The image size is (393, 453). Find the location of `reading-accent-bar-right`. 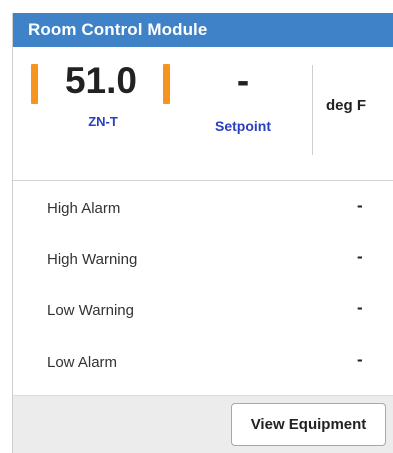

reading-accent-bar-right is located at coordinates (166, 84).